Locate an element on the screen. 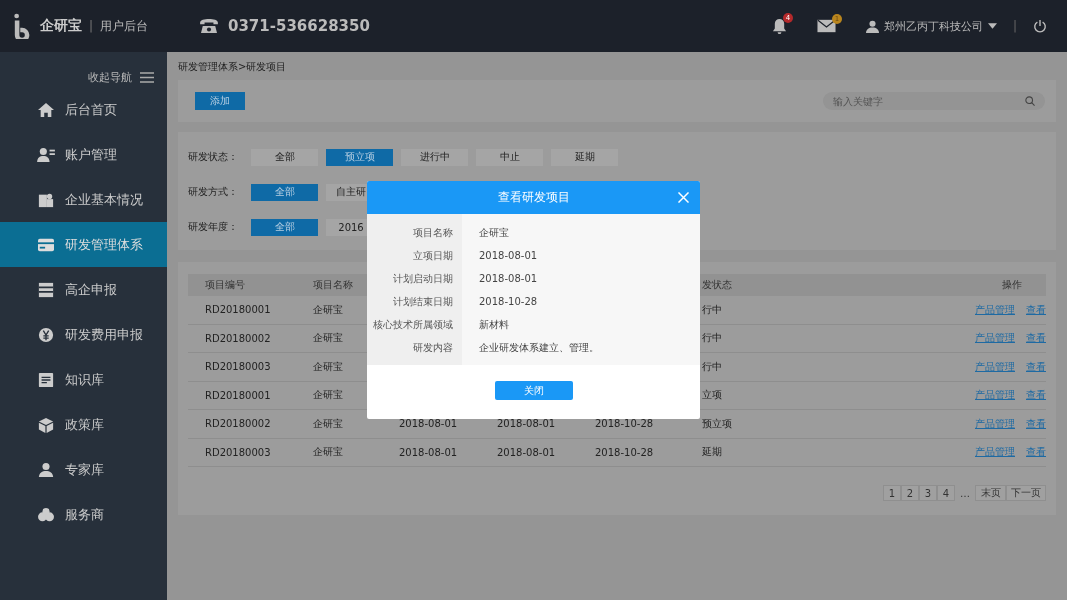 The image size is (1067, 600). search-icon is located at coordinates (1030, 101).